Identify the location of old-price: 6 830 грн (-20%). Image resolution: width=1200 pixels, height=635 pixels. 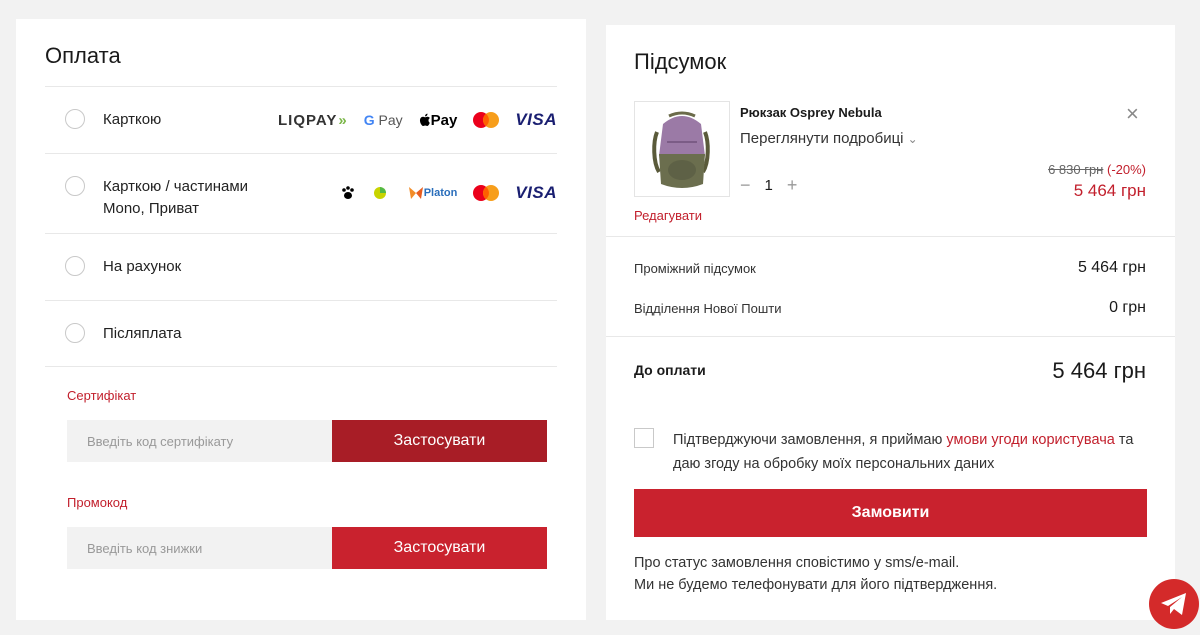
(1097, 169).